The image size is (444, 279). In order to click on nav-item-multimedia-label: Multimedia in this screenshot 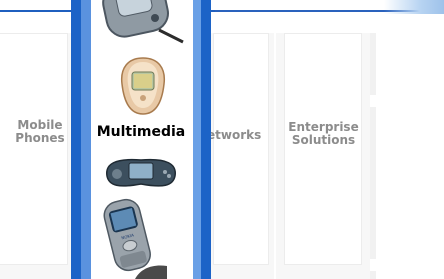, I will do `click(141, 132)`.